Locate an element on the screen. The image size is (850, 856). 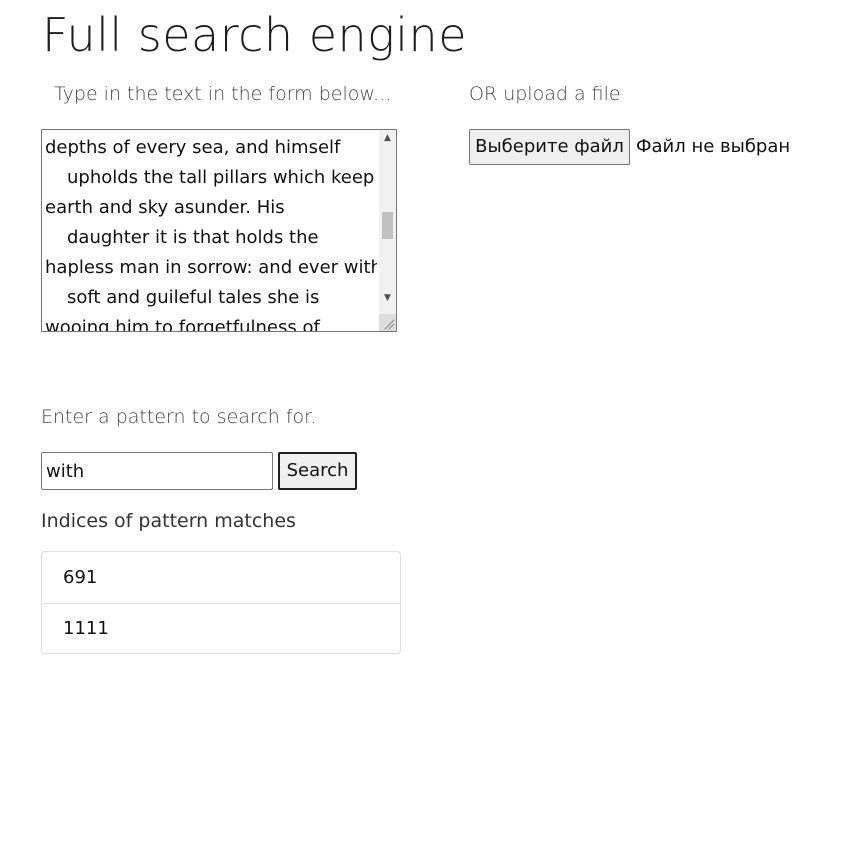
text-line: wooing him to forgetfulness of is located at coordinates (182, 324).